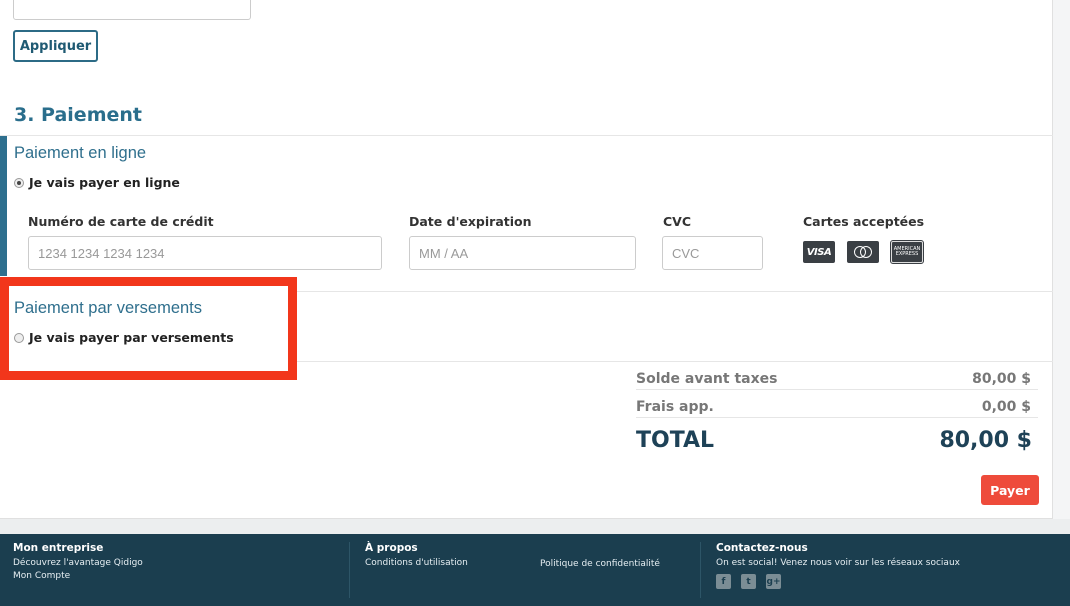 This screenshot has width=1070, height=606. I want to click on online-payment-radio, so click(19, 182).